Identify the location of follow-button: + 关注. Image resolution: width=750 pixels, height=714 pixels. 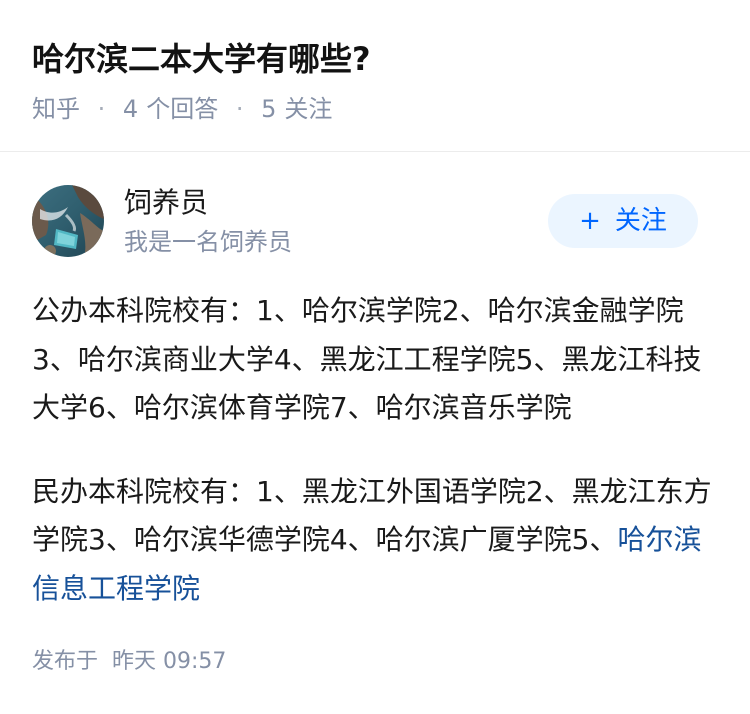
(623, 221).